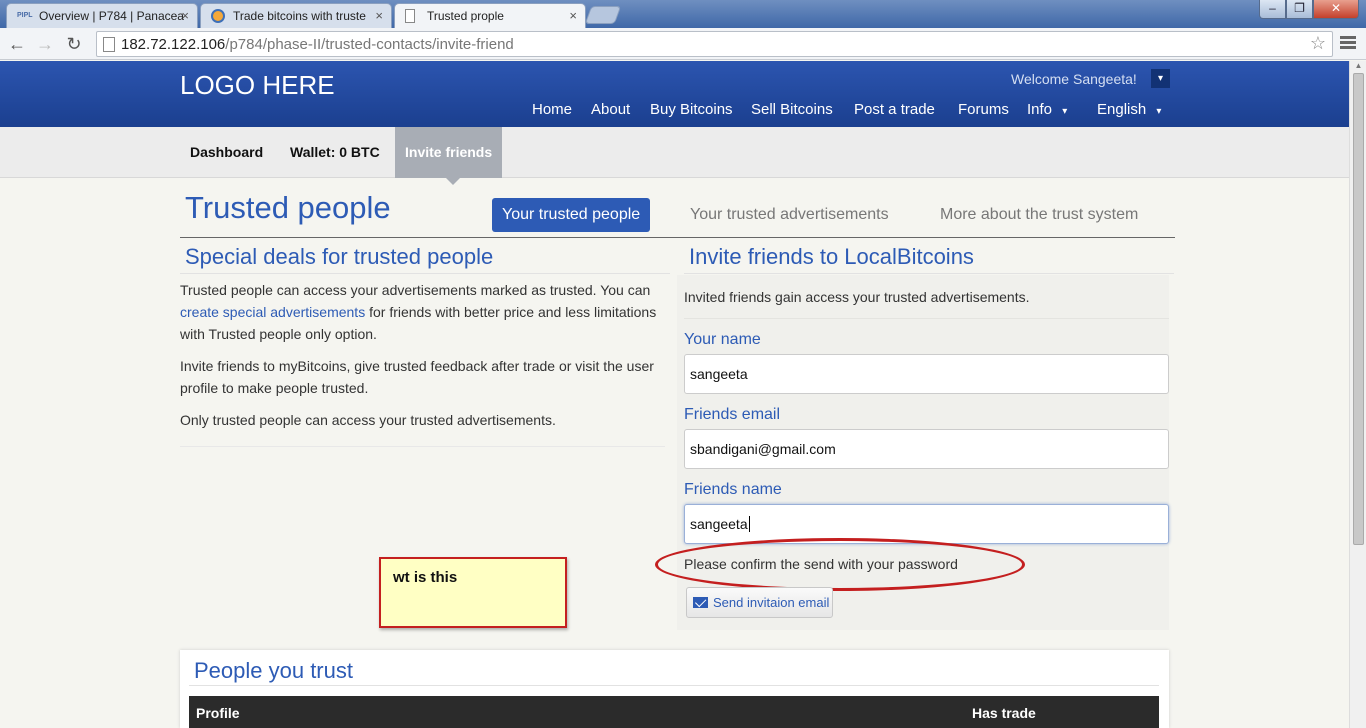 This screenshot has height=728, width=1366. Describe the element at coordinates (339, 256) in the screenshot. I see `special-deals-heading: Special deals for trusted people` at that location.